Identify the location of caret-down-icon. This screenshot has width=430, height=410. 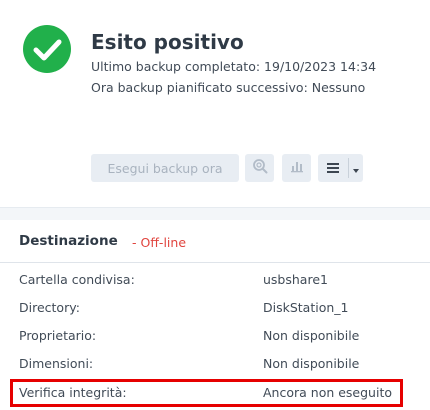
(356, 168).